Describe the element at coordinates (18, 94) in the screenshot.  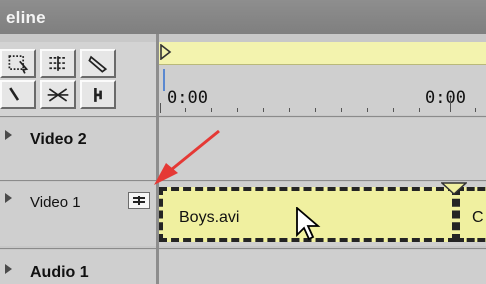
I see `zoom-tool-icon` at that location.